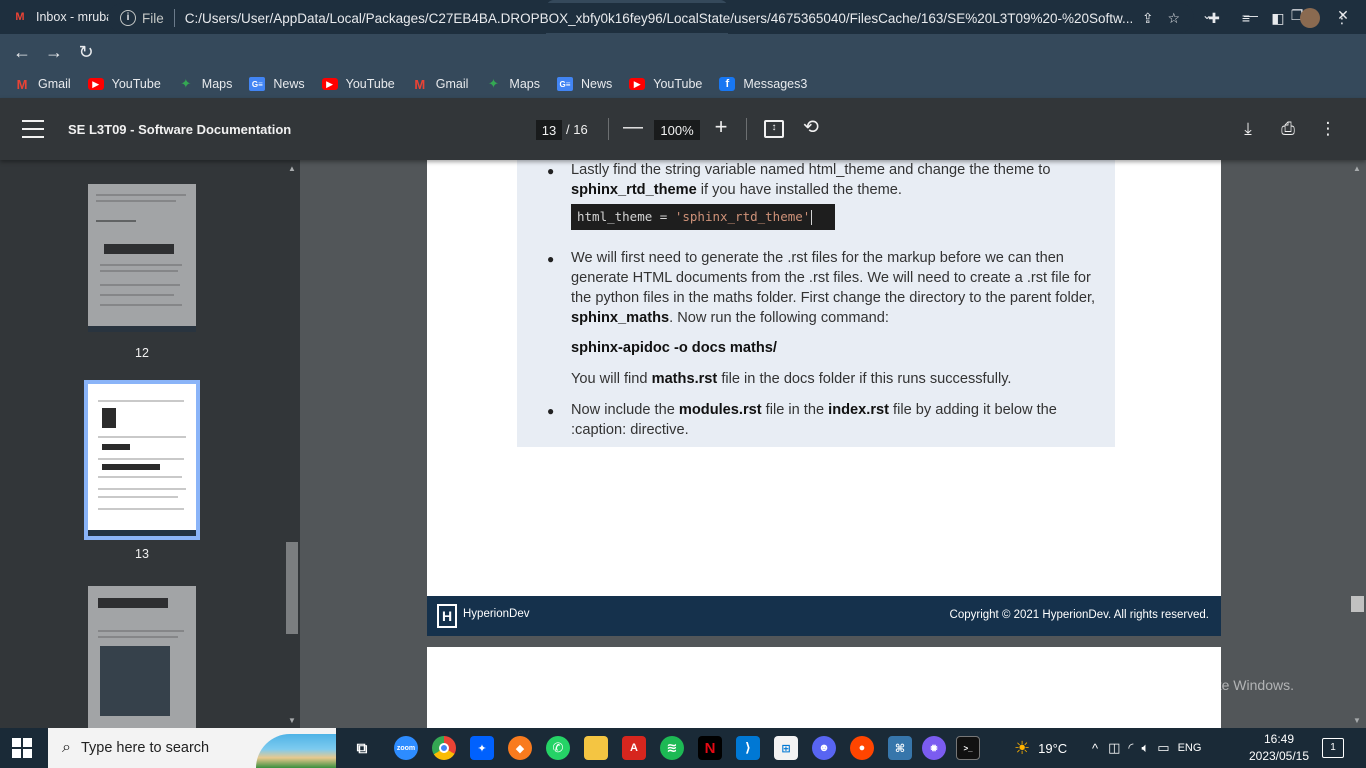 This screenshot has width=1366, height=768. What do you see at coordinates (710, 748) in the screenshot?
I see `netflix-icon: N` at bounding box center [710, 748].